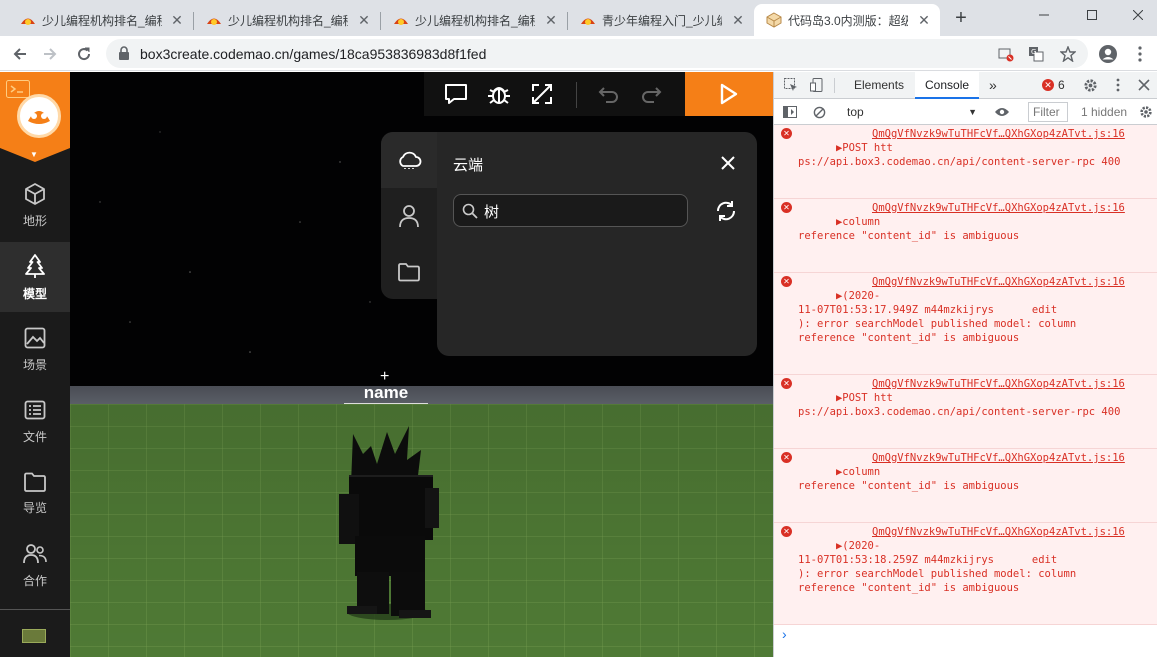 The height and width of the screenshot is (657, 1157). What do you see at coordinates (791, 85) in the screenshot?
I see `inspect-element-icon` at bounding box center [791, 85].